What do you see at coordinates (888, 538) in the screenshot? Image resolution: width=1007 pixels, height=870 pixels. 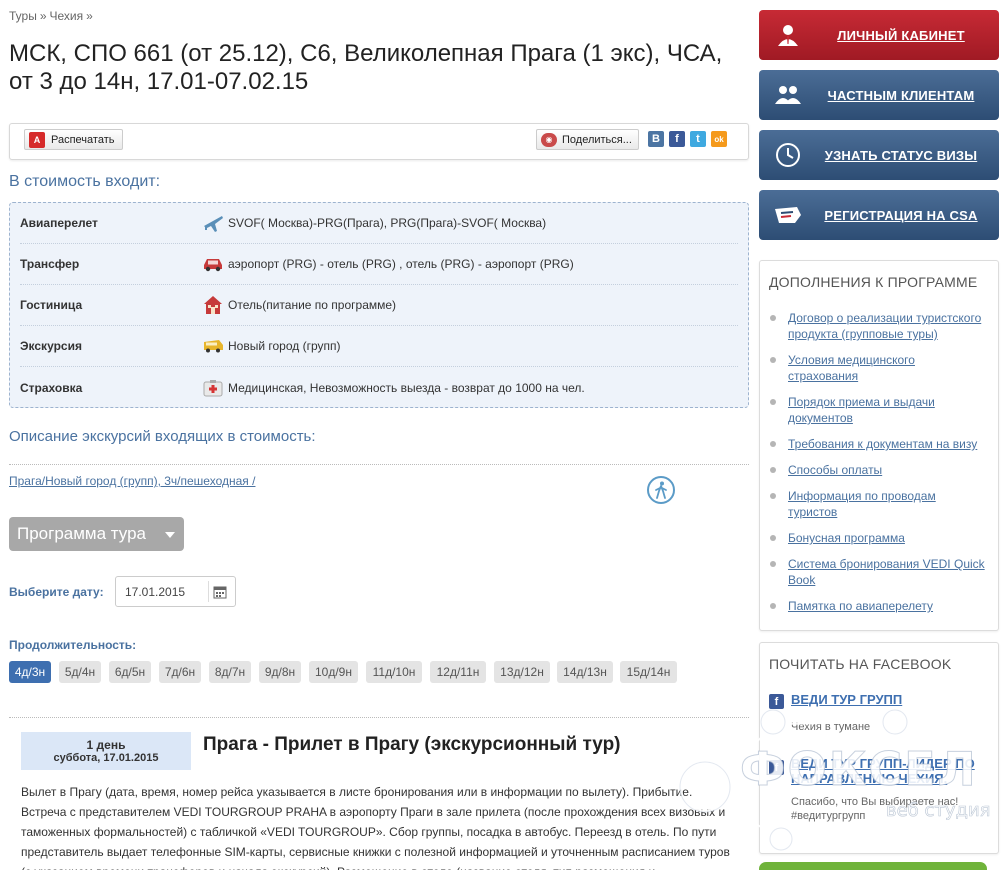 I see `addon-link: Бонусная программа` at bounding box center [888, 538].